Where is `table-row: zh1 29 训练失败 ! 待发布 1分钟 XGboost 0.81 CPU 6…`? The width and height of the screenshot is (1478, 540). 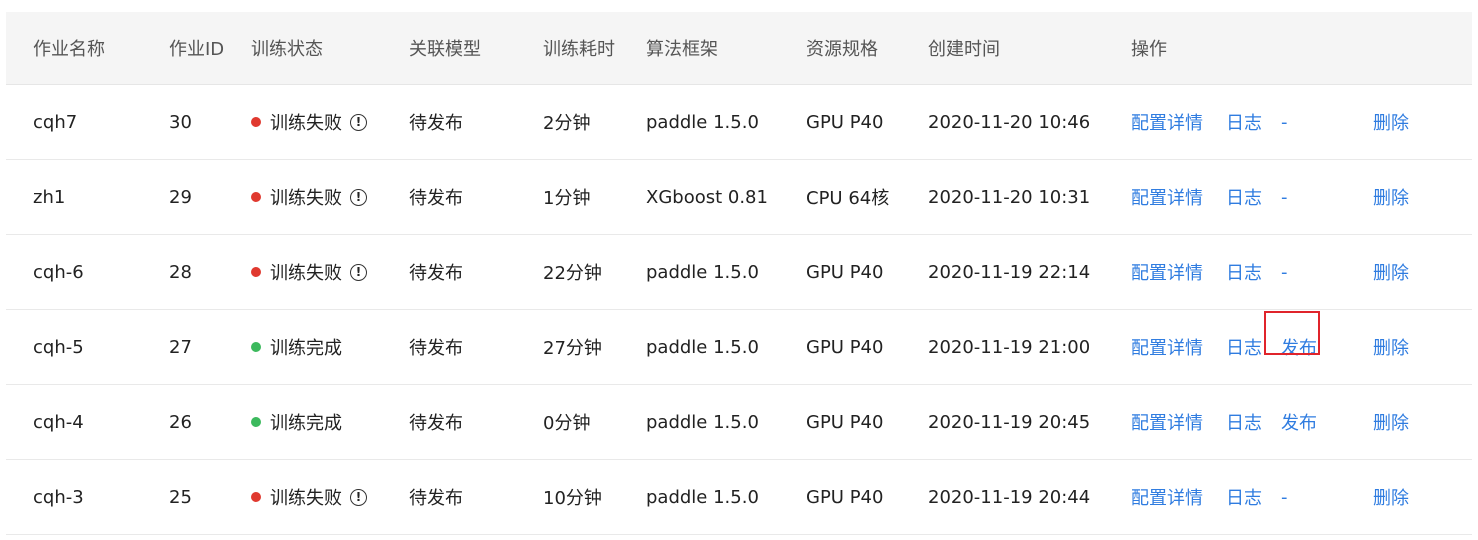
table-row: zh1 29 训练失败 ! 待发布 1分钟 XGboost 0.81 CPU 6… is located at coordinates (739, 197).